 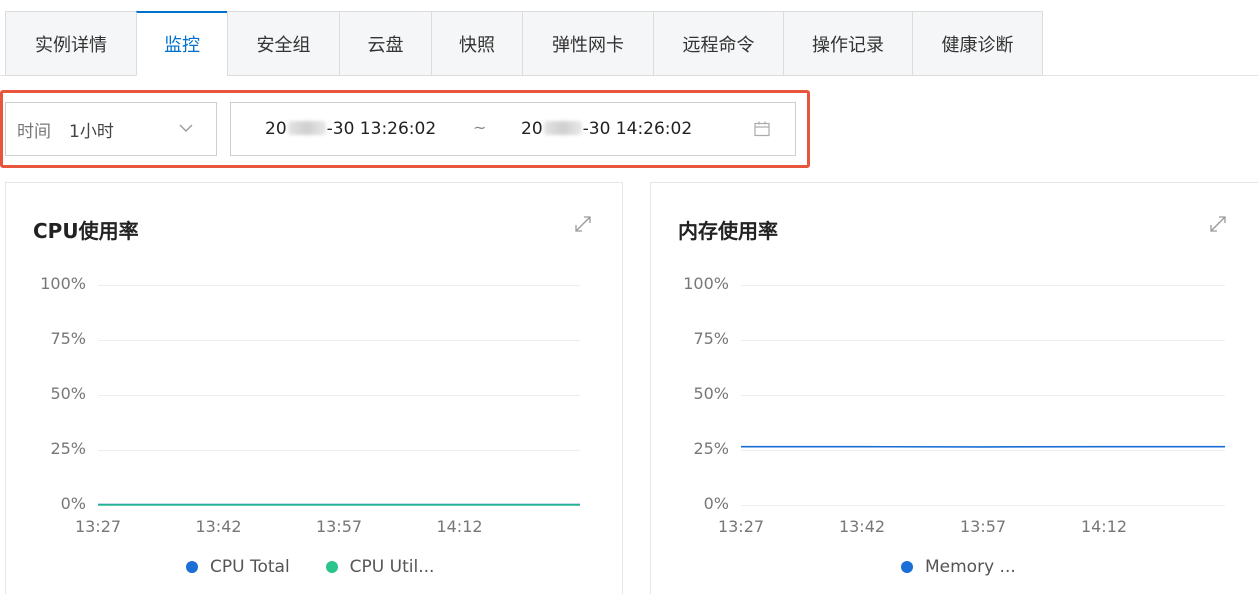 I want to click on date-range-picker: 20 -30 13:26:02 ~ 20 -30 14:26:02, so click(x=513, y=129).